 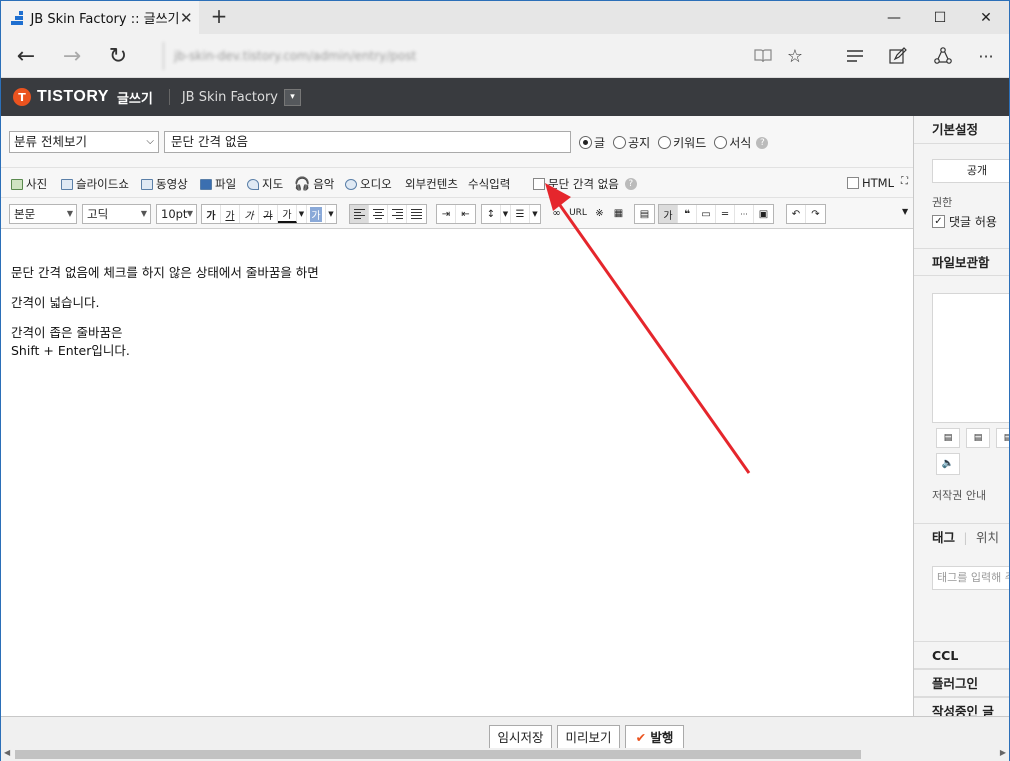 I want to click on italic-button: 가, so click(x=249, y=214).